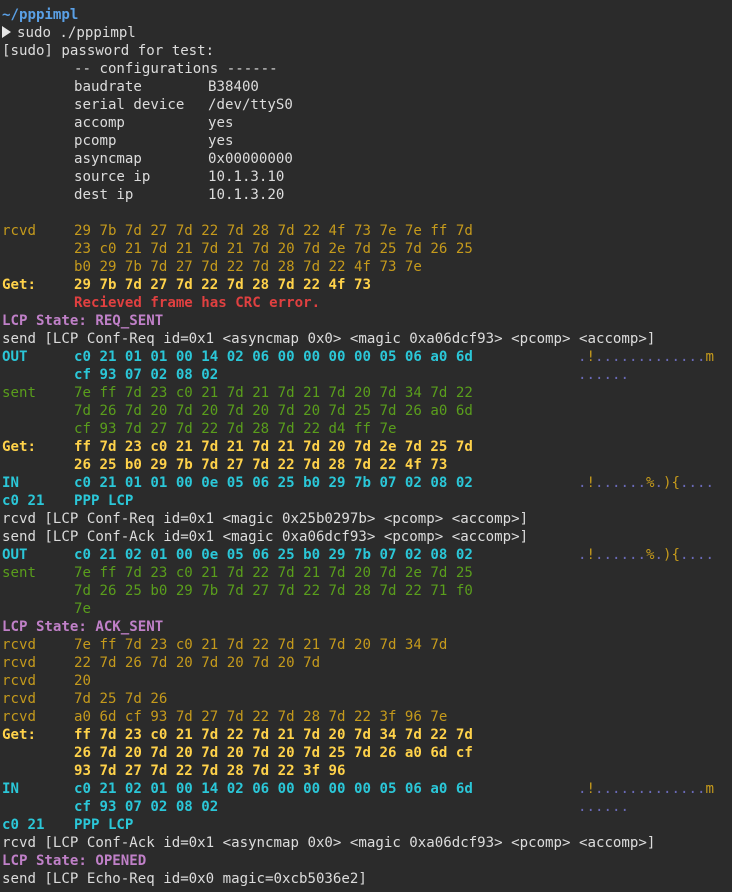 The height and width of the screenshot is (892, 732). What do you see at coordinates (366, 159) in the screenshot?
I see `terminal-line: asyncmap 0x00000000` at bounding box center [366, 159].